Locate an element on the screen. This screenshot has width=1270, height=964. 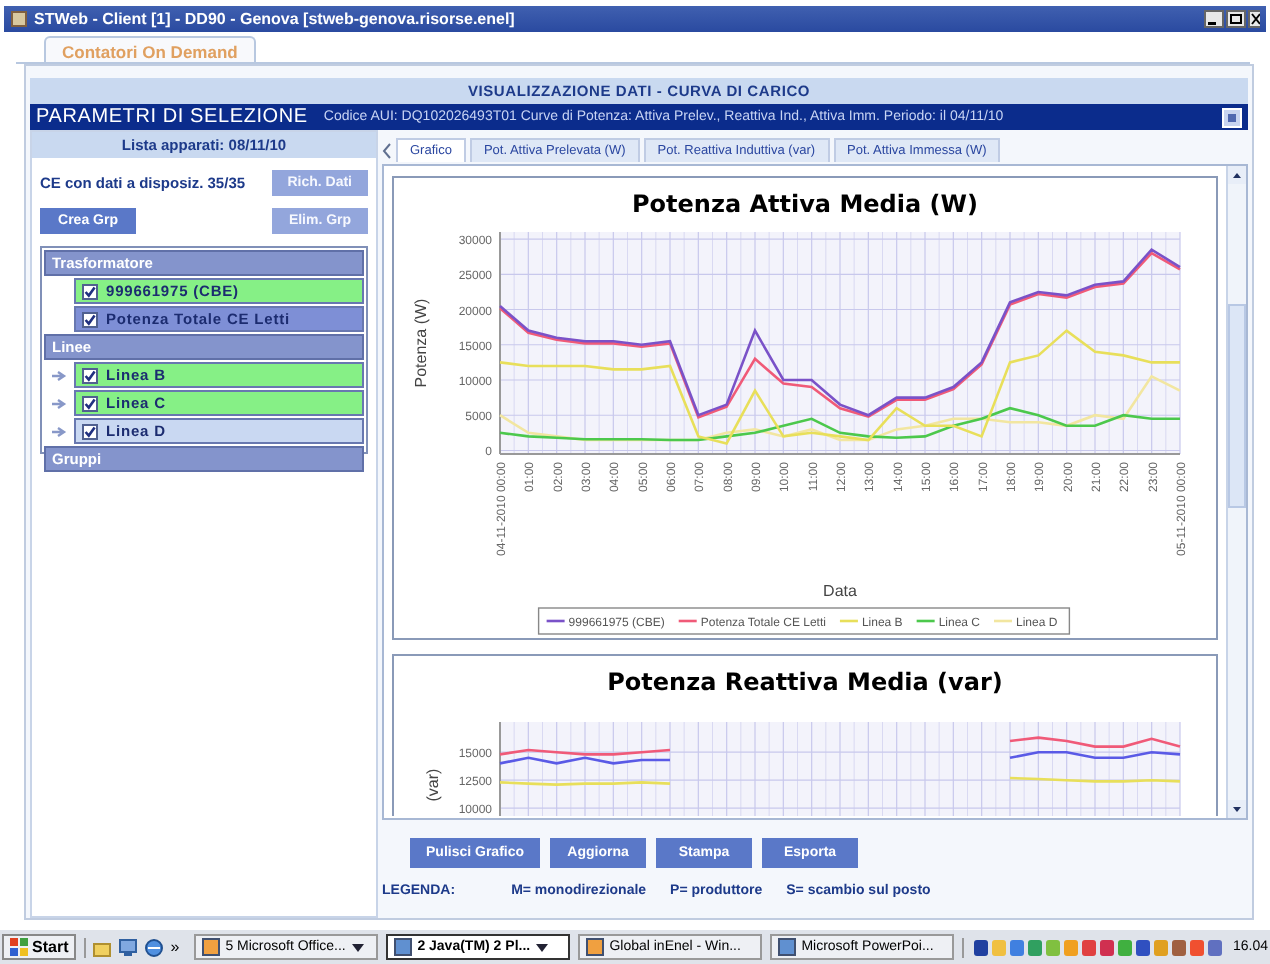
window-title: STWeb - Client [1] - DD90 - Genova [stweb-genova.risorse.enel] is located at coordinates (275, 19).